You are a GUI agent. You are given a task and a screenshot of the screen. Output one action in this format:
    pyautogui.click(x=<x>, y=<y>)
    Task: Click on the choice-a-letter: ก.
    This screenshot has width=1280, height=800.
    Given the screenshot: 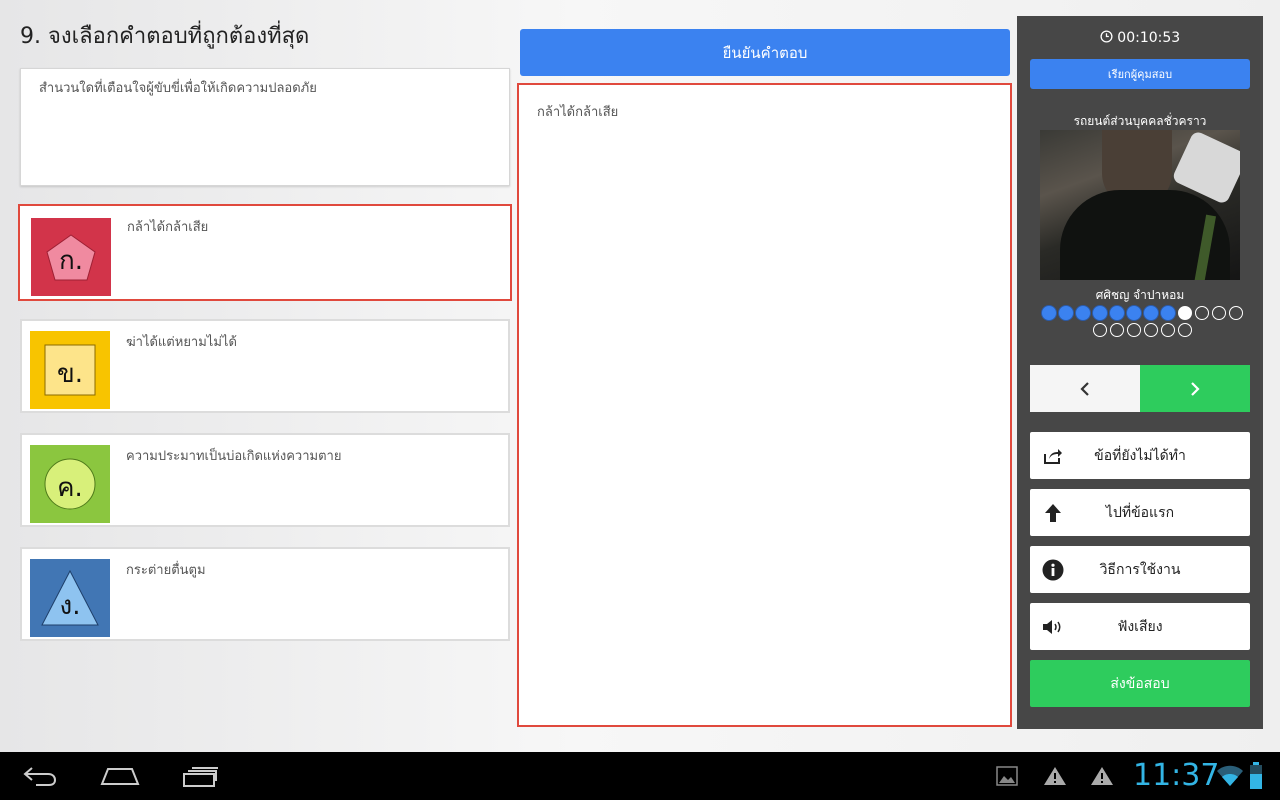 What is the action you would take?
    pyautogui.click(x=70, y=261)
    